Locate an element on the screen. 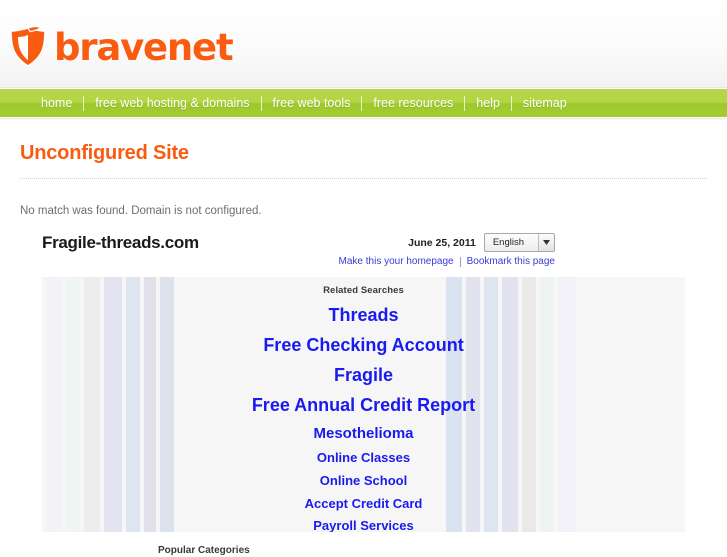  related-search-link: Free Checking Account is located at coordinates (363, 345).